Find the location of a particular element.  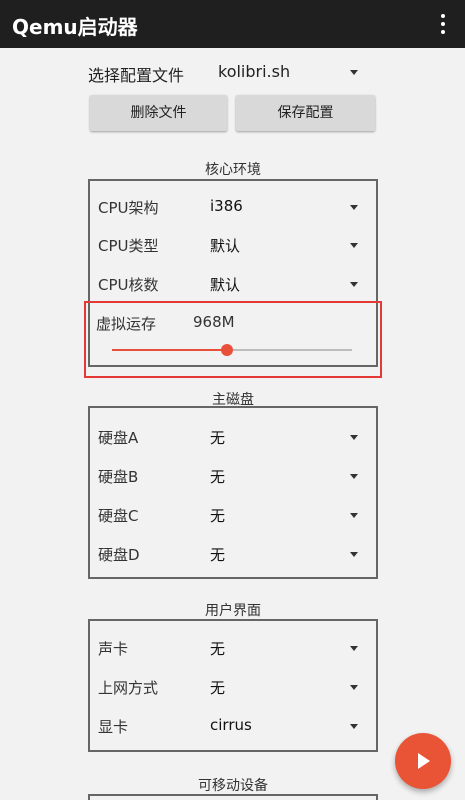

network-select: 上网方式 无 is located at coordinates (233, 687).